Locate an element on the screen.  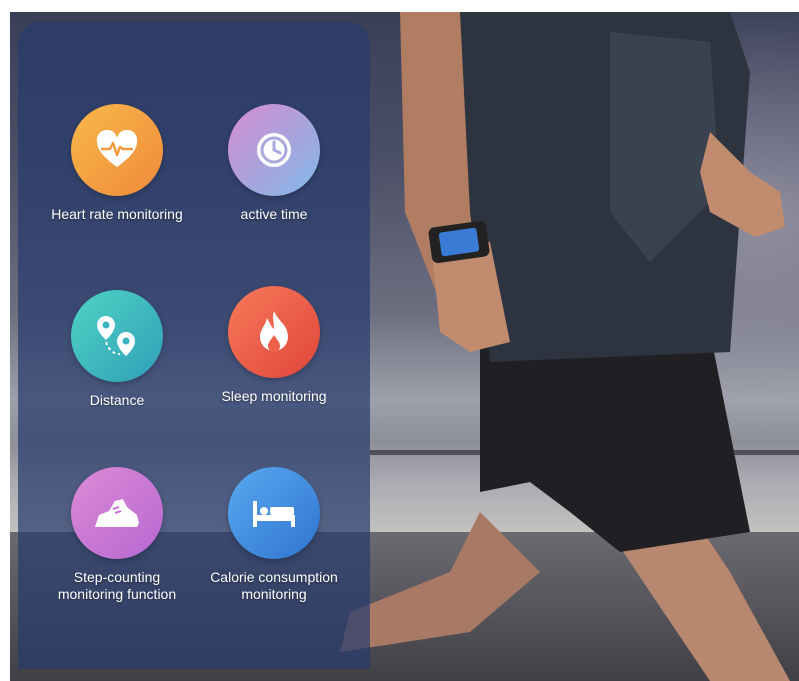
feature-label: Heart rate monitoring is located at coordinates (117, 214).